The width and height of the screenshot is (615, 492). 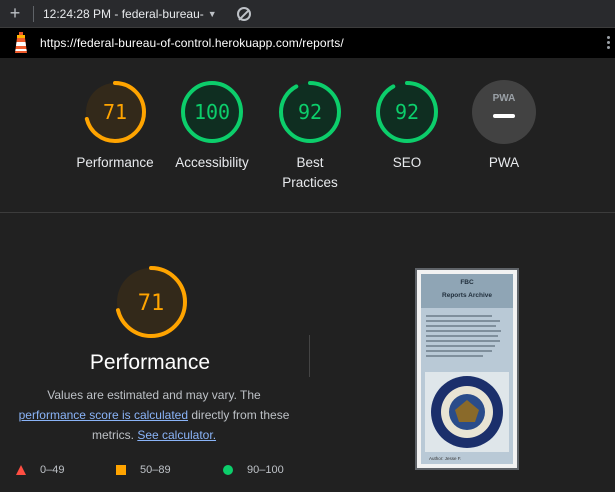 What do you see at coordinates (309, 356) in the screenshot?
I see `vertical-divider` at bounding box center [309, 356].